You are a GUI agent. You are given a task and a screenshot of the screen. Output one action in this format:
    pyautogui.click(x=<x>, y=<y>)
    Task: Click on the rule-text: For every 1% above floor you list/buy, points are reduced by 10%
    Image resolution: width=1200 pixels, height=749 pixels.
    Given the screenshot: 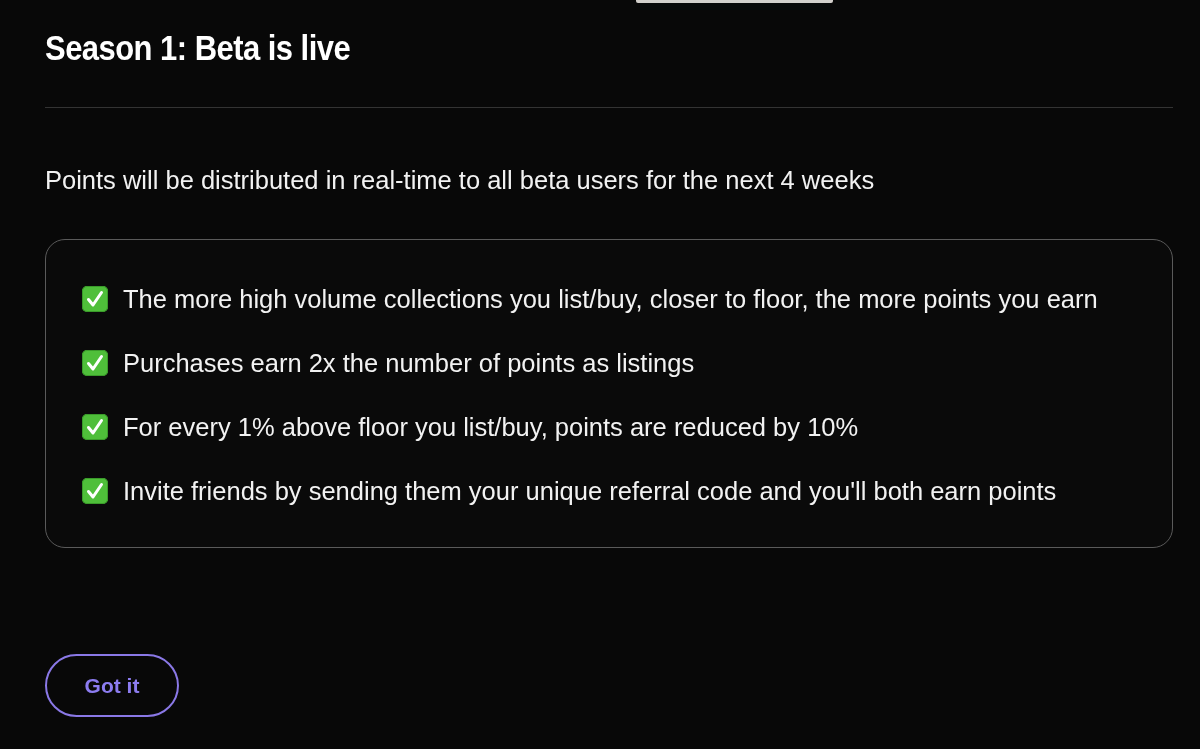 What is the action you would take?
    pyautogui.click(x=491, y=427)
    